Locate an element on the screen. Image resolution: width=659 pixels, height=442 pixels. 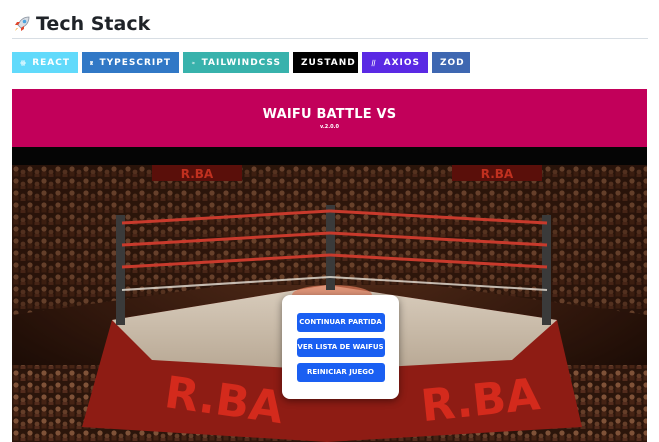
section-title: Tech Stack is located at coordinates (93, 23).